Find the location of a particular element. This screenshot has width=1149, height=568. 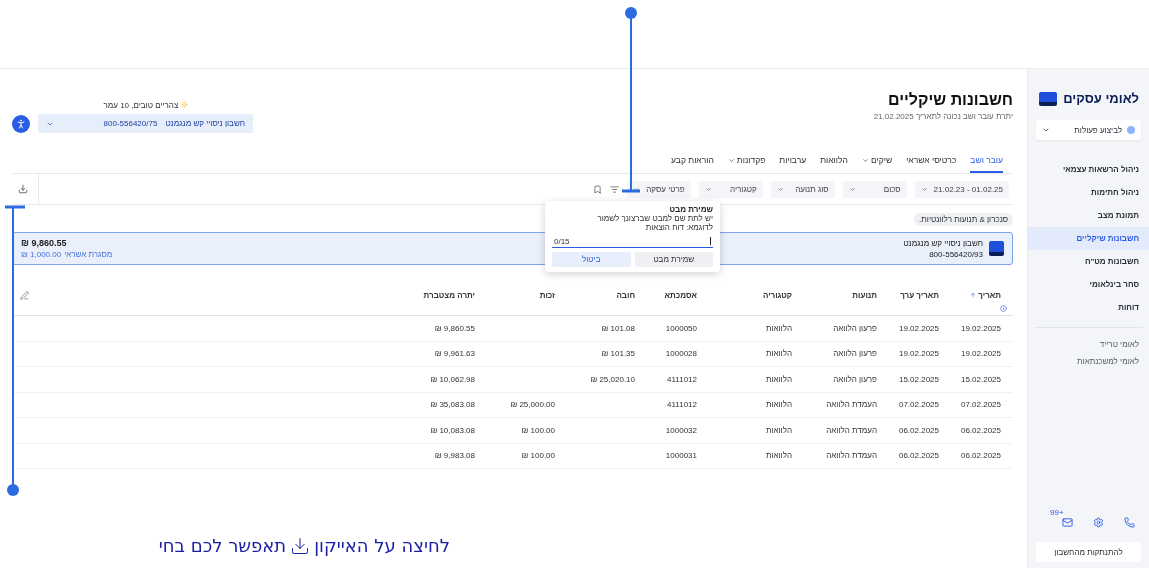

view-name-field: 0/15 is located at coordinates (632, 241).